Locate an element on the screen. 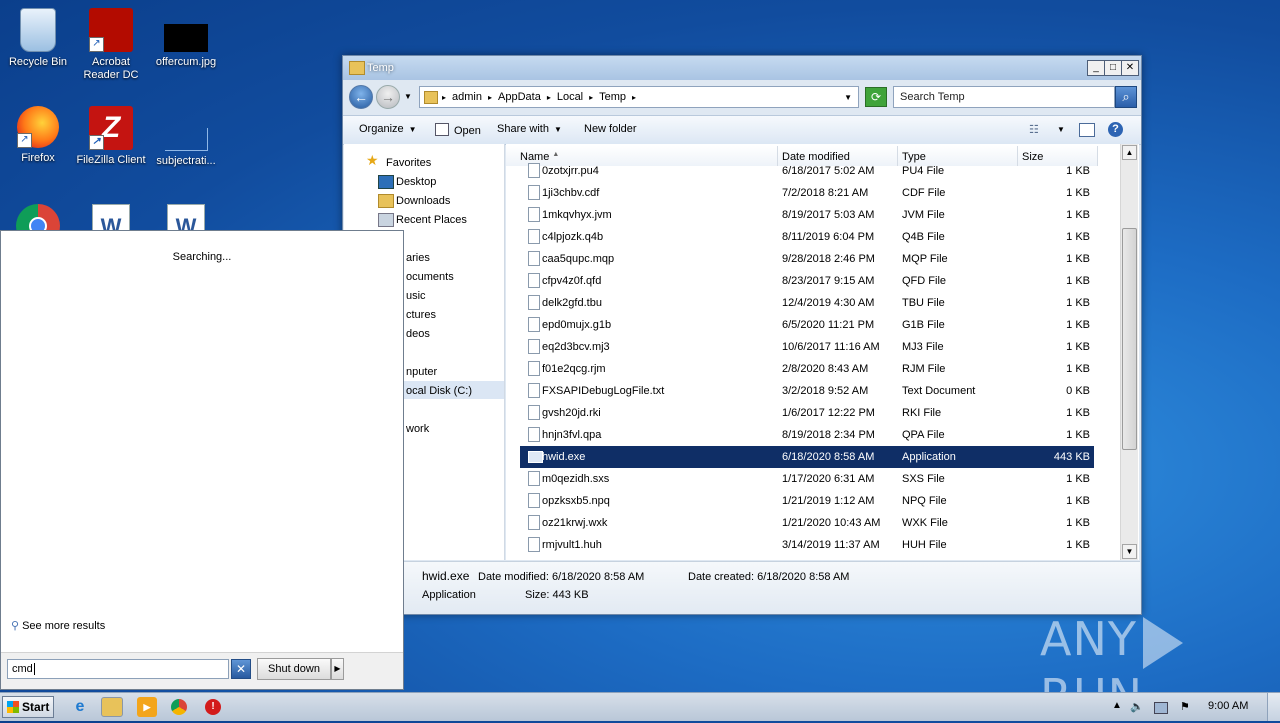  volume-icon: 🔈 is located at coordinates (1137, 706).